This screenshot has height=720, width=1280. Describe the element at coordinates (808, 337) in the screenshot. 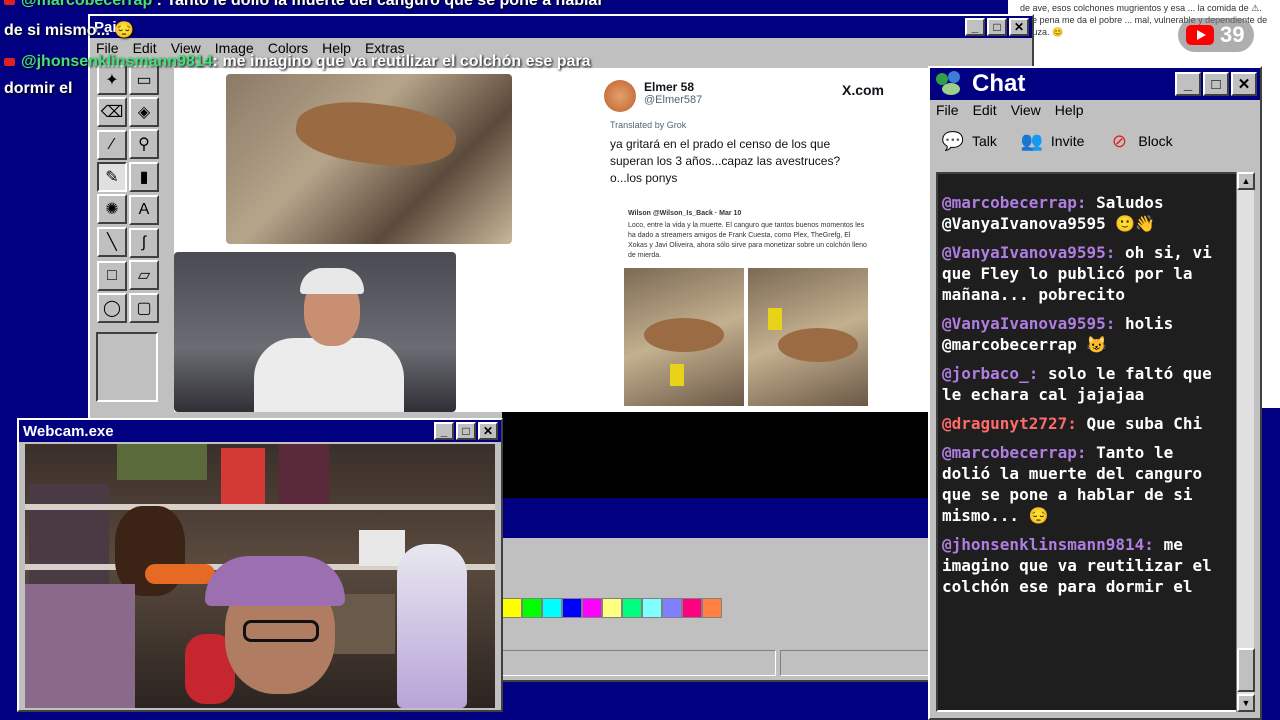

I see `quoted-photo` at that location.